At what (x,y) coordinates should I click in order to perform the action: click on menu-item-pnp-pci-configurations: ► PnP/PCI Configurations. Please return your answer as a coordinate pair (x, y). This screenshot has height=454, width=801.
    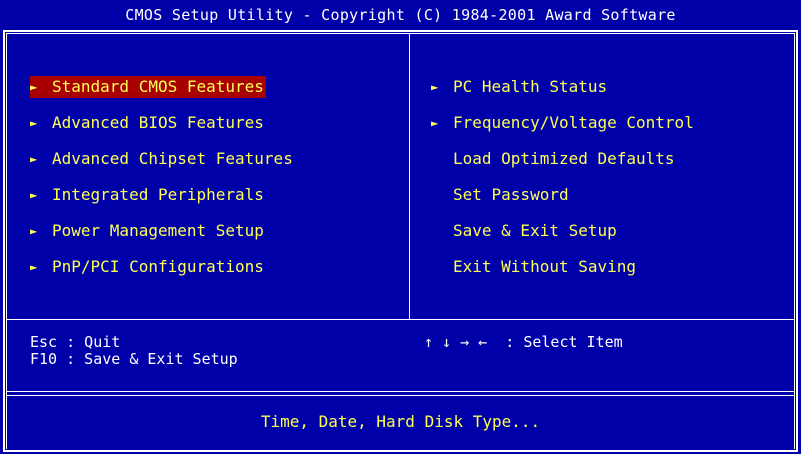
    Looking at the image, I should click on (162, 274).